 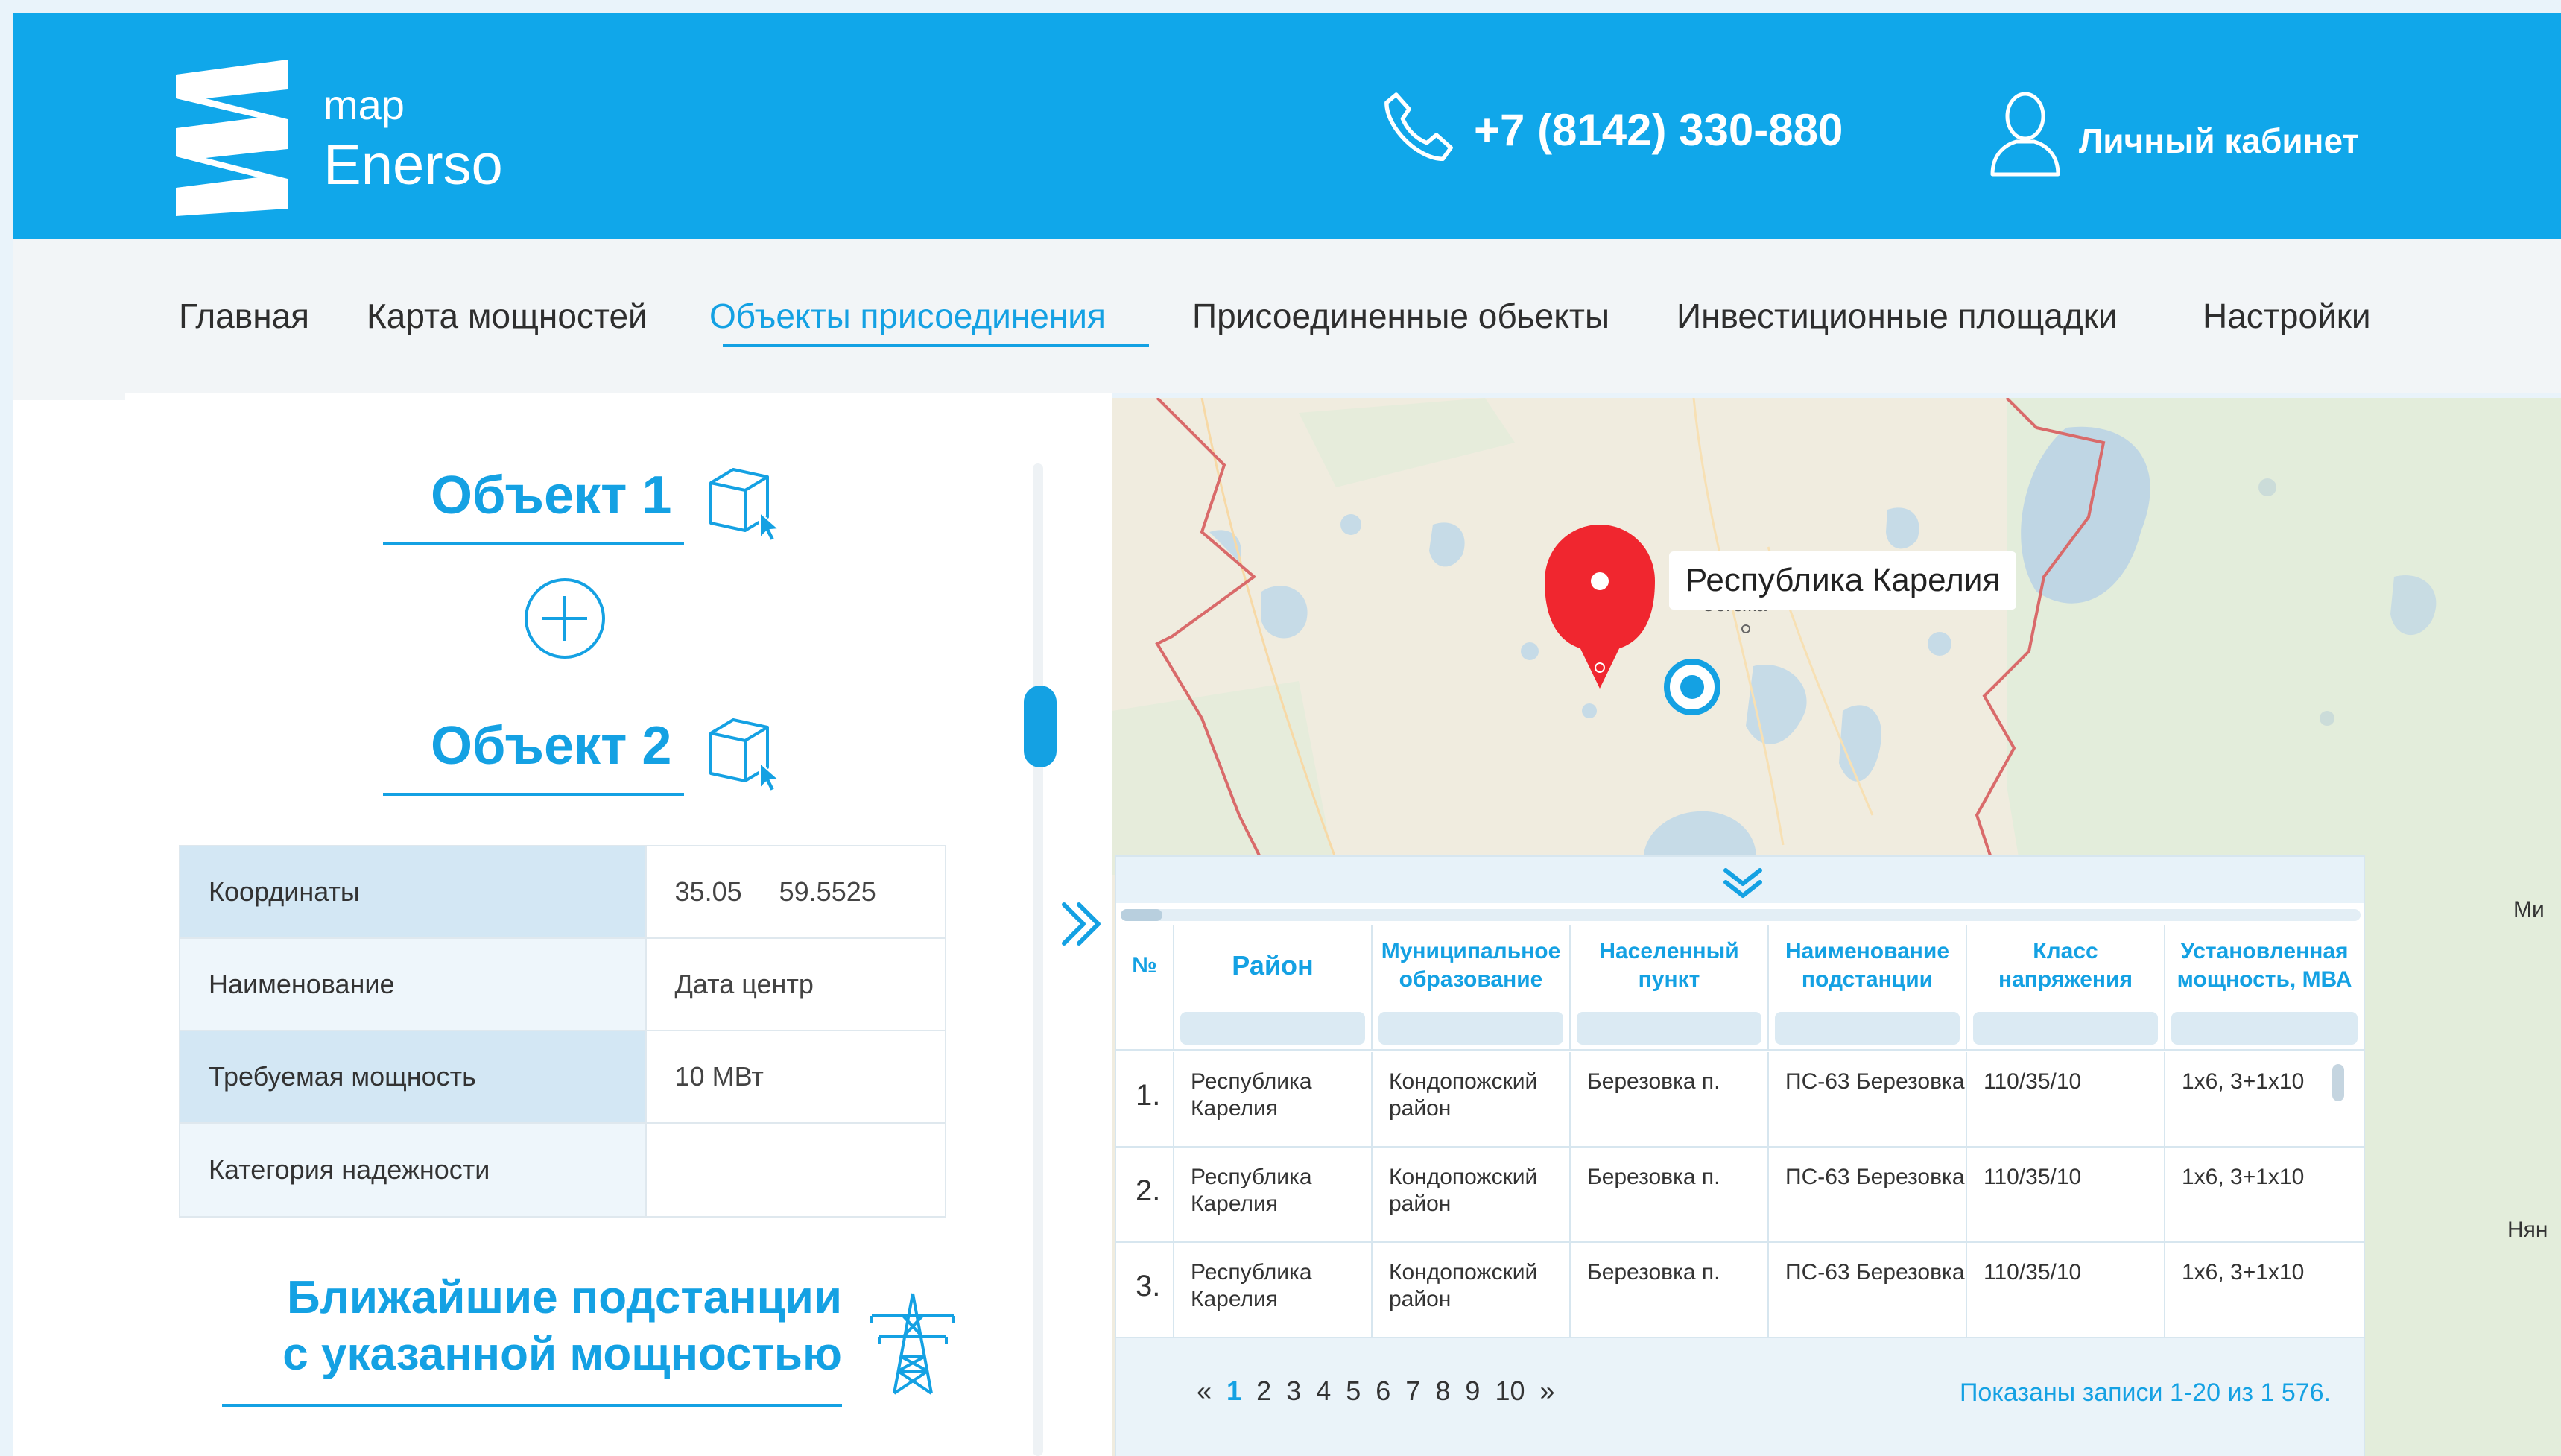 What do you see at coordinates (795, 891) in the screenshot?
I see `coordinates-value: 35.05 59.5525` at bounding box center [795, 891].